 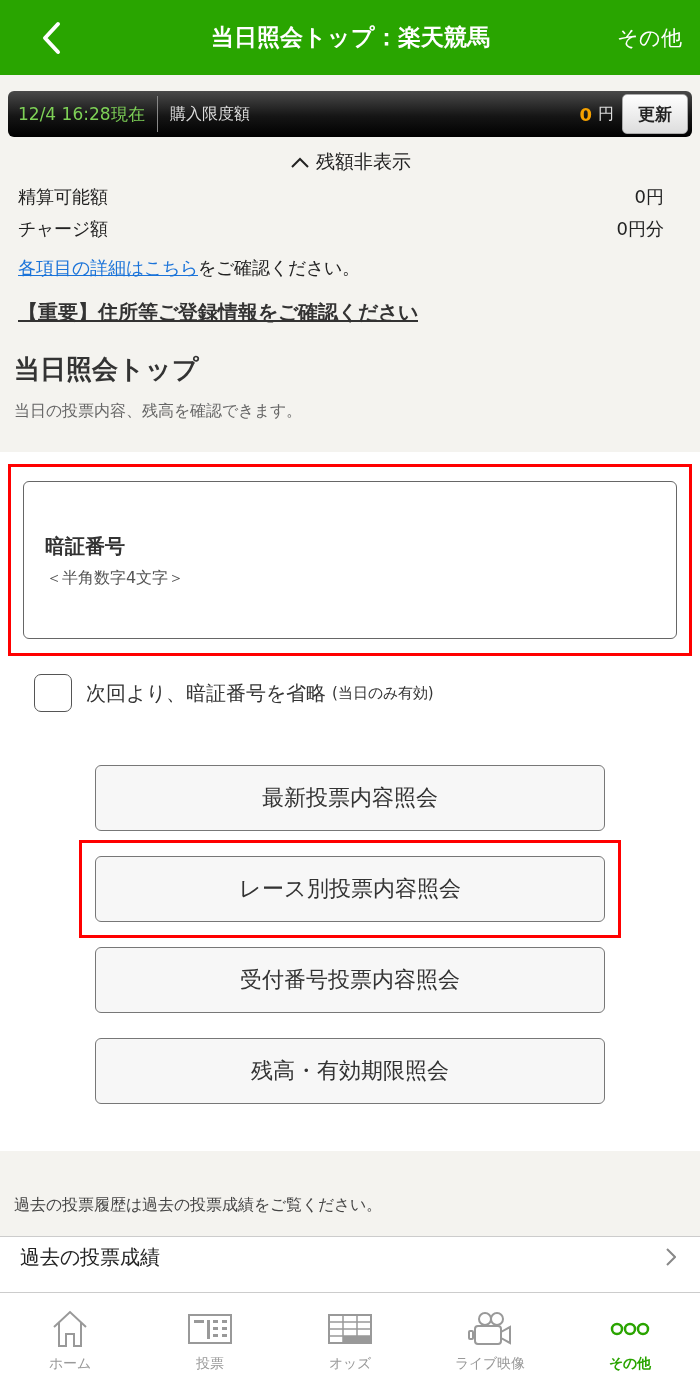 What do you see at coordinates (350, 1257) in the screenshot?
I see `history-row: 過去の投票成績` at bounding box center [350, 1257].